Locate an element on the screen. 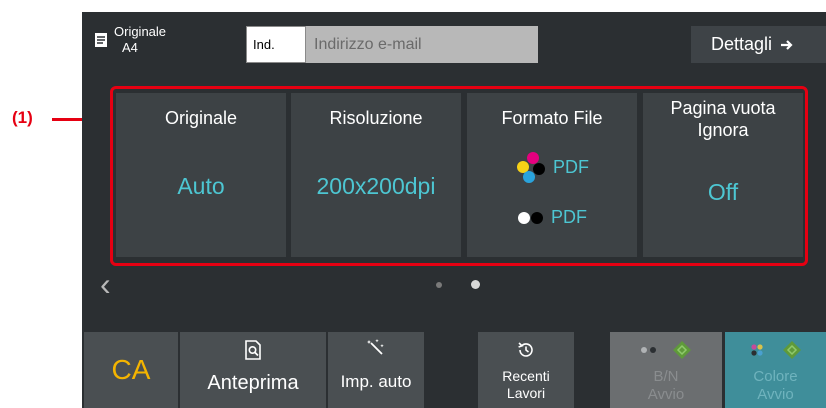 The width and height of the screenshot is (826, 408). tile-title: Formato File is located at coordinates (552, 118).